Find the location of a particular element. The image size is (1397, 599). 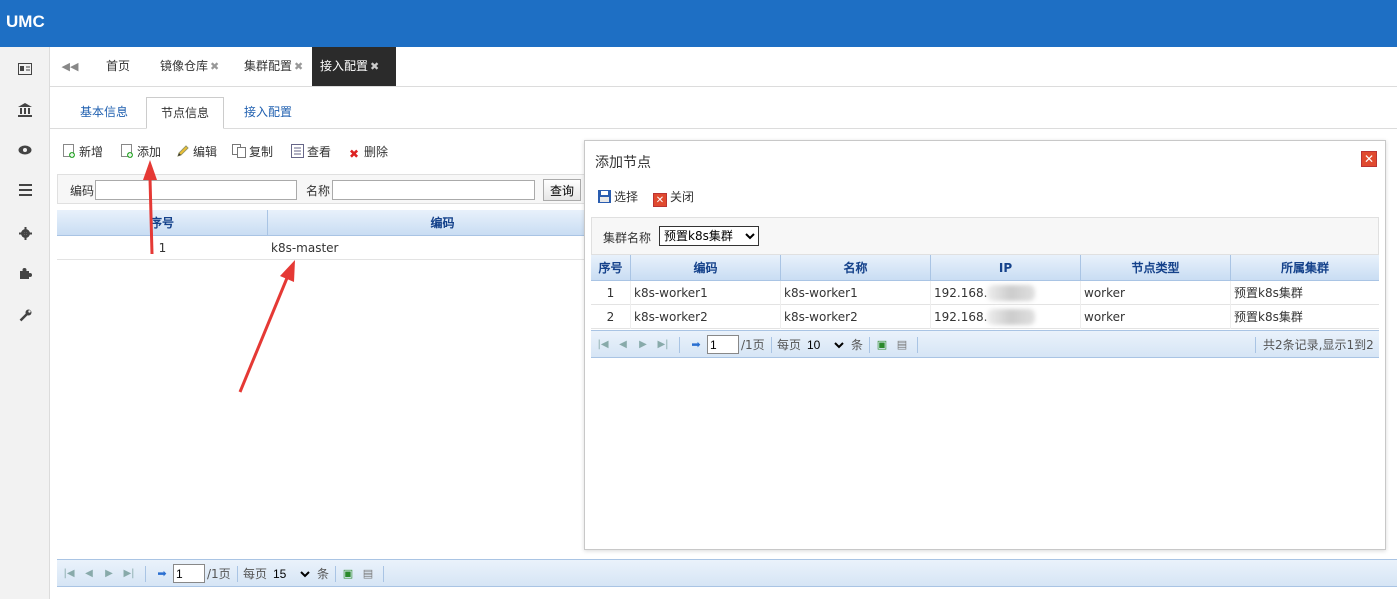

add-button: 添加 is located at coordinates (140, 152).